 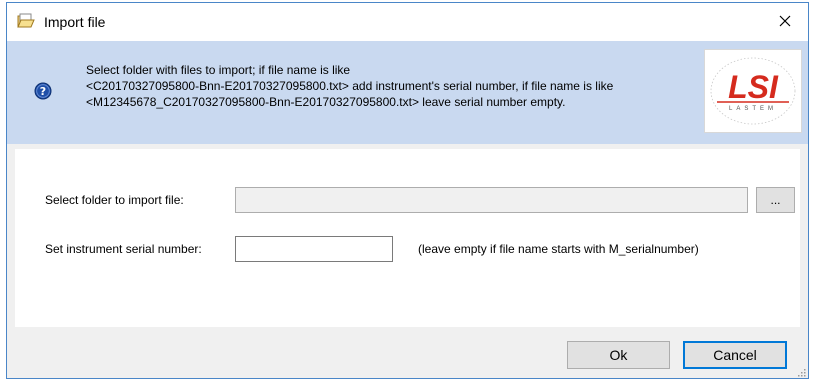 I want to click on cancel-button: Cancel, so click(x=735, y=355).